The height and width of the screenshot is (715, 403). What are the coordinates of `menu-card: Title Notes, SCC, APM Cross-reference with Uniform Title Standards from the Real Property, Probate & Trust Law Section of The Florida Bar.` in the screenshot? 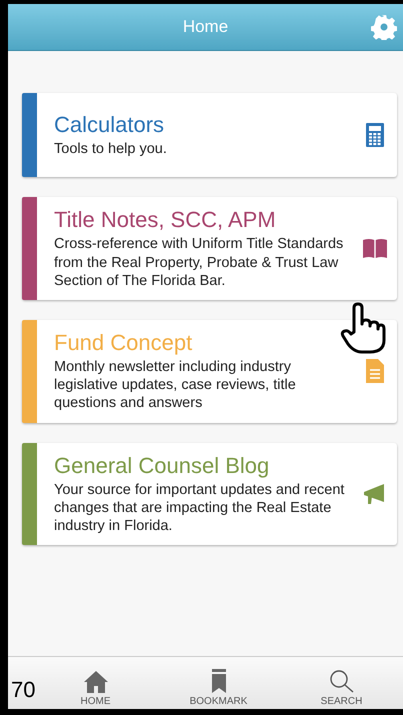 It's located at (209, 248).